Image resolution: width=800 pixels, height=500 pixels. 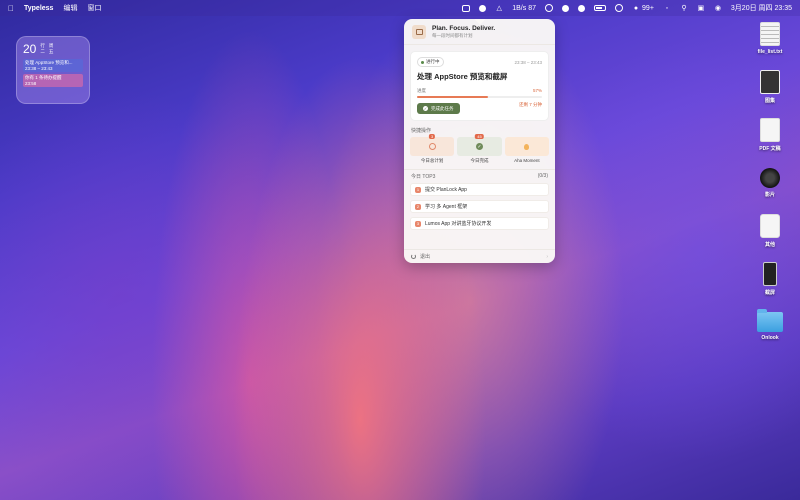 What do you see at coordinates (528, 62) in the screenshot?
I see `task-time: 23:38 – 23:43` at bounding box center [528, 62].